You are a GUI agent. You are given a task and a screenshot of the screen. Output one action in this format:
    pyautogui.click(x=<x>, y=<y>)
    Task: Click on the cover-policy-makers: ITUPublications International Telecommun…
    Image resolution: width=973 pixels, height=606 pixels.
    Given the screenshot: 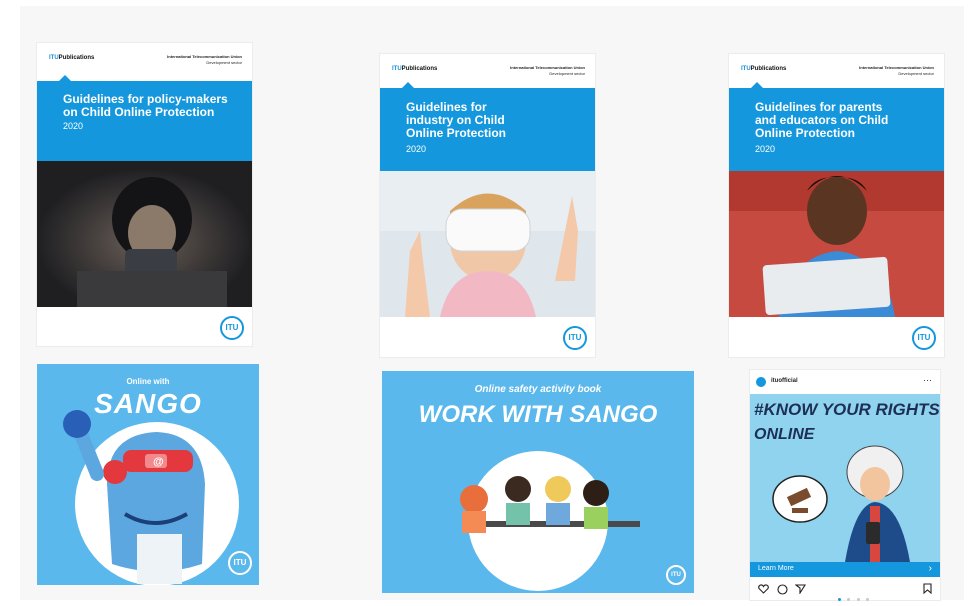 What is the action you would take?
    pyautogui.click(x=144, y=194)
    